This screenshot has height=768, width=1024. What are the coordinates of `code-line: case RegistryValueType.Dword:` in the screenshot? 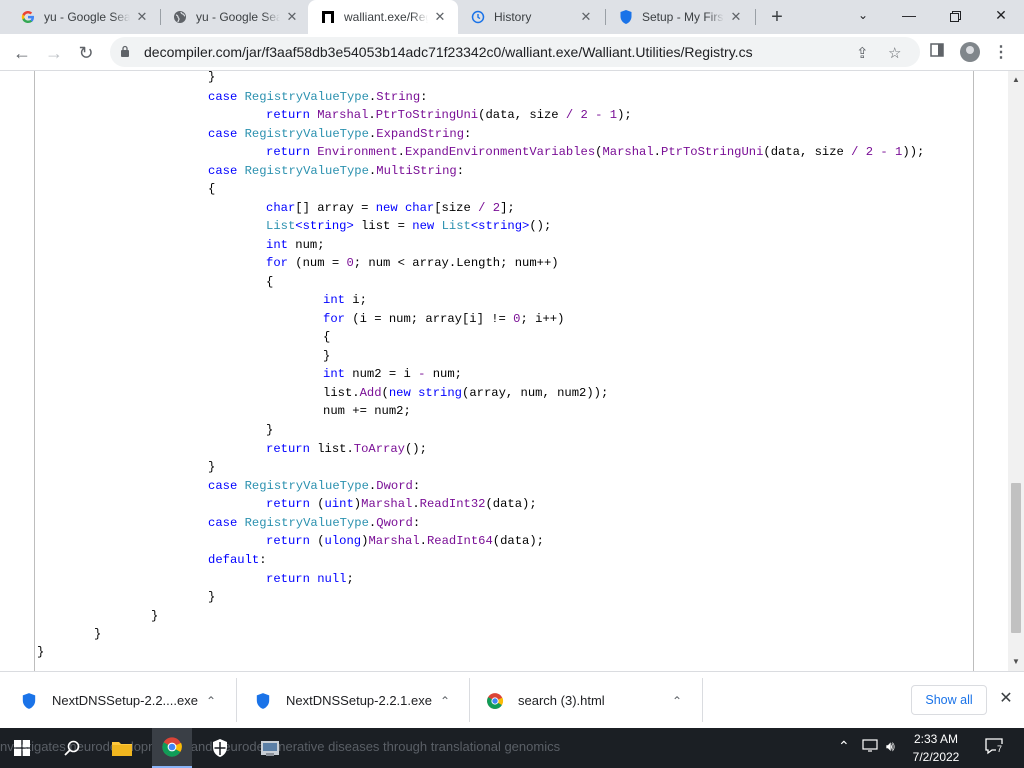 It's located at (314, 486).